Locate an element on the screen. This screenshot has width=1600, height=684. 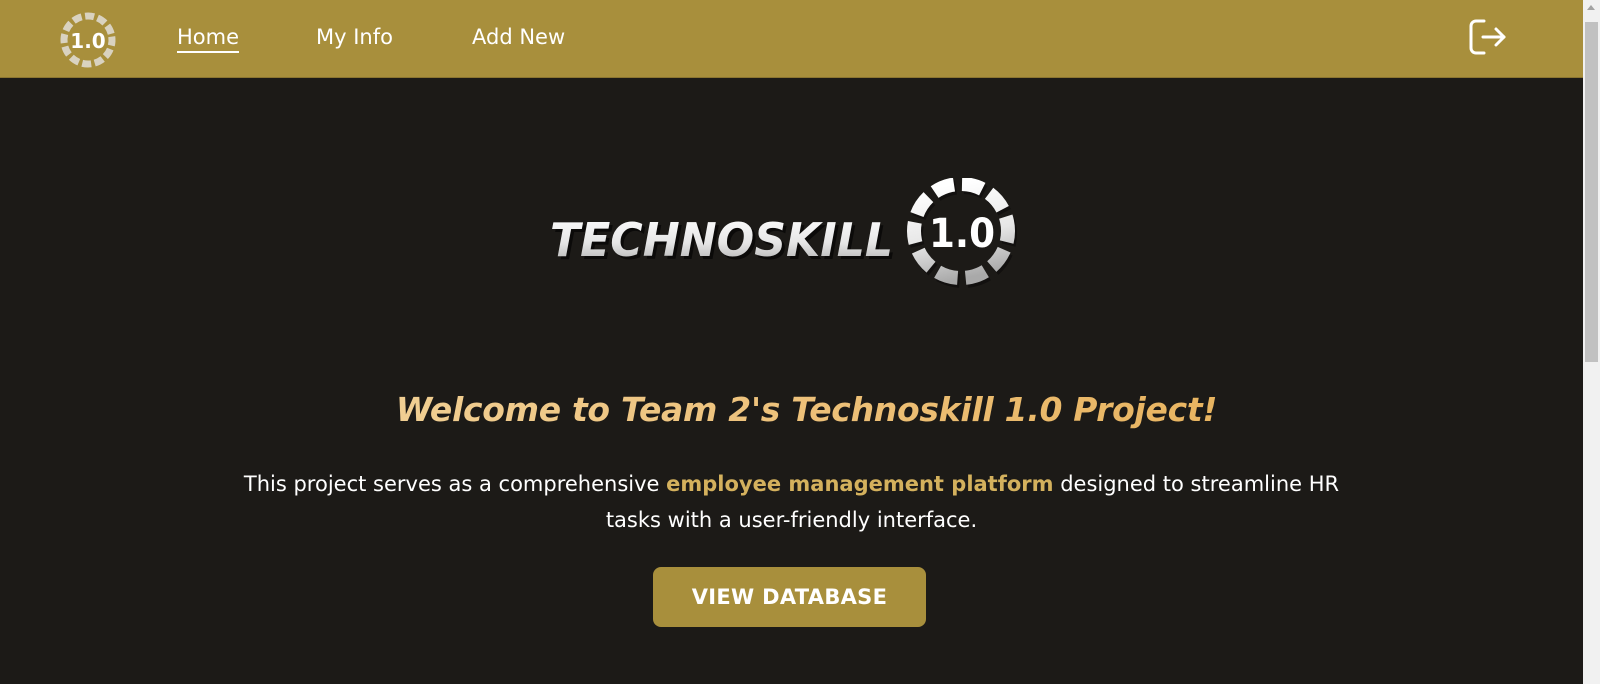
vertical-scrollbar is located at coordinates (1591, 342).